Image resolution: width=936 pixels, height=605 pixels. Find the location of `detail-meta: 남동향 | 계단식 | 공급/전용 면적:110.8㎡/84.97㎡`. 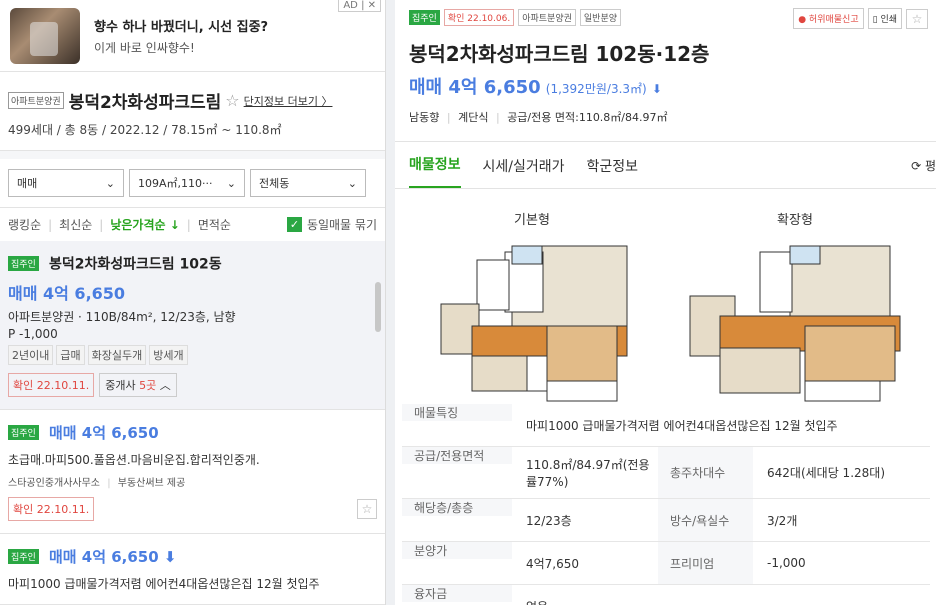

detail-meta: 남동향 | 계단식 | 공급/전용 면적:110.8㎡/84.97㎡ is located at coordinates (538, 117).